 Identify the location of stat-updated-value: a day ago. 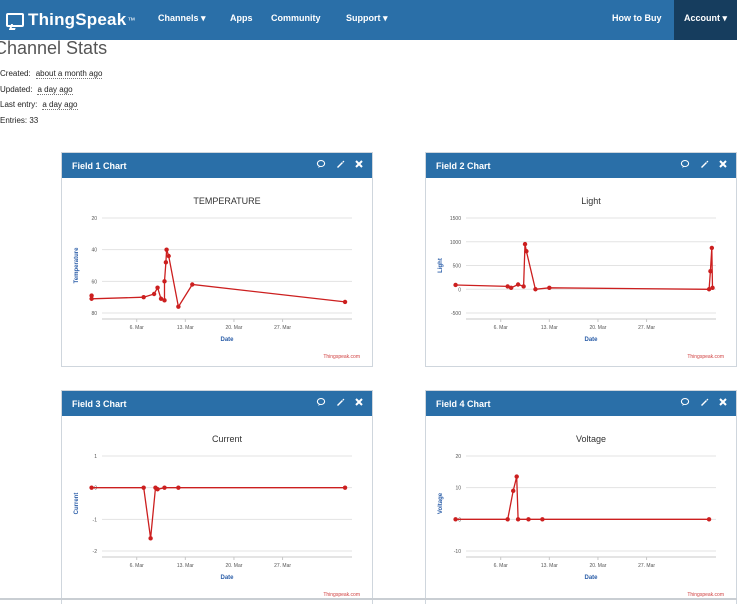
(55, 90).